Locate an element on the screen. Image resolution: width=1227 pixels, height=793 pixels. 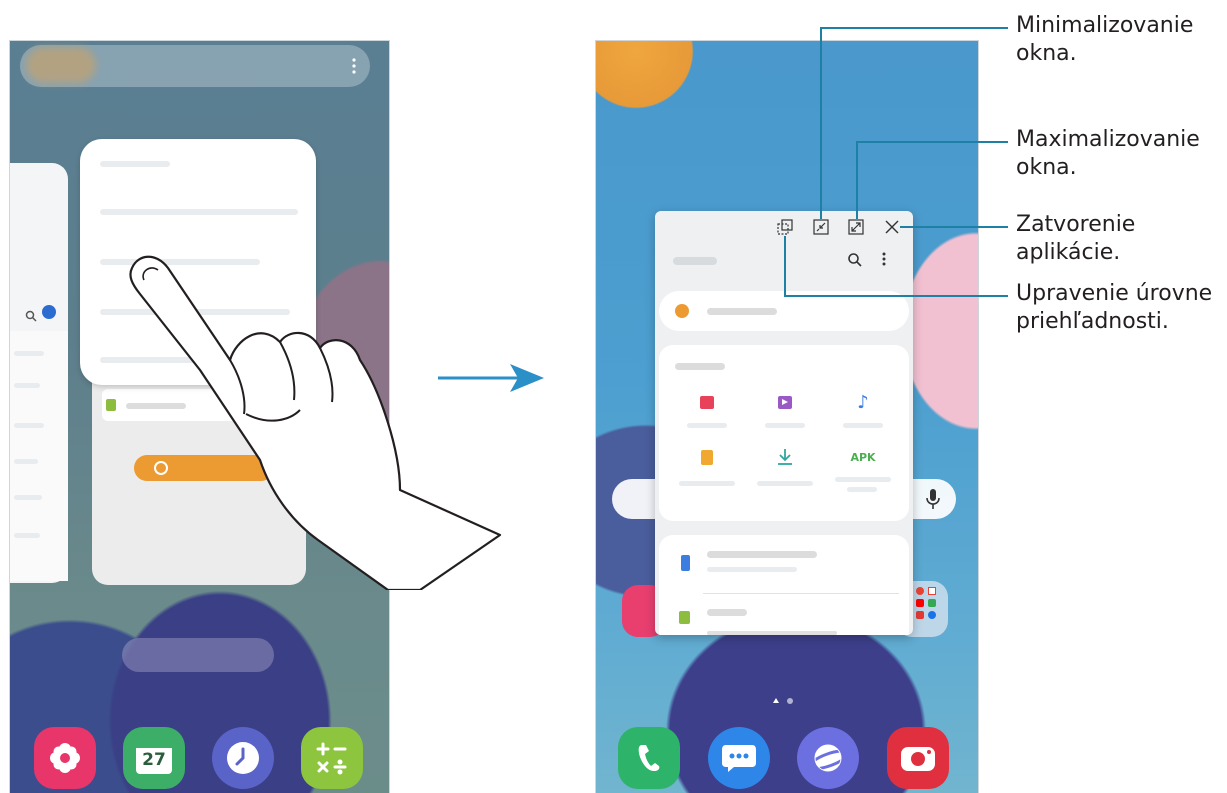
close-all-button is located at coordinates (198, 655).